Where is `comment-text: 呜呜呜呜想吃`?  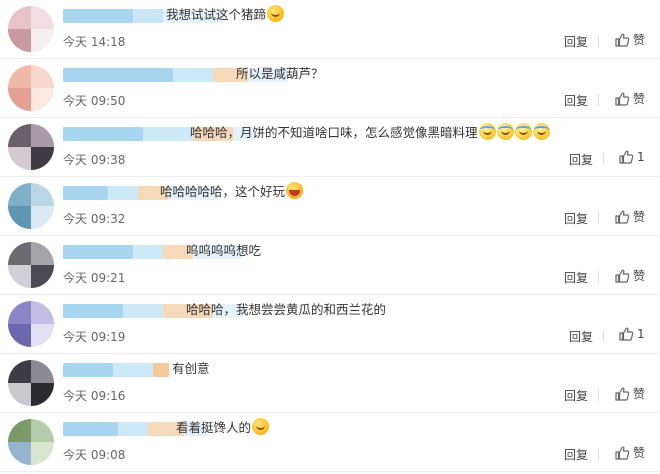 comment-text: 呜呜呜呜想吃 is located at coordinates (223, 251).